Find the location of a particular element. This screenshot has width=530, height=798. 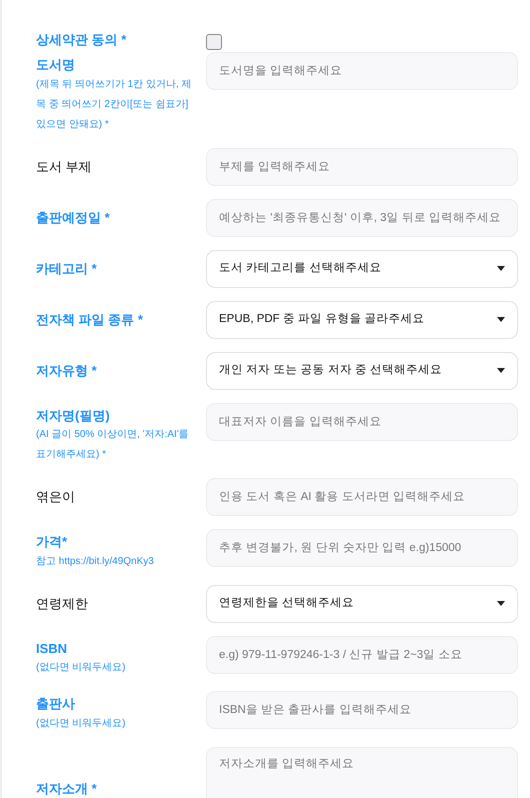

text-field: 대표저자 이름을 입력해주세요 is located at coordinates (362, 421).